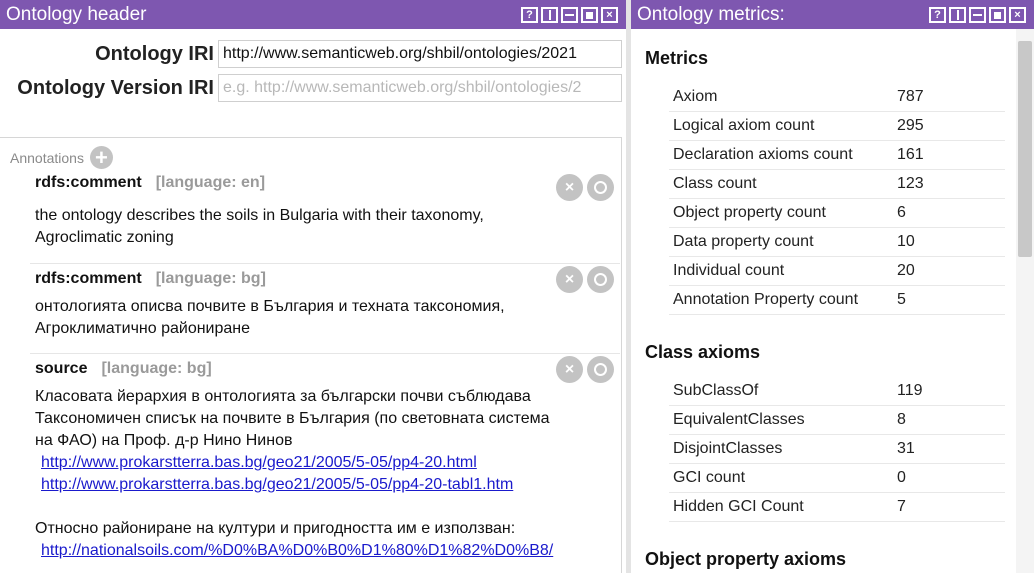  Describe the element at coordinates (61, 368) in the screenshot. I see `annotation-property: source` at that location.